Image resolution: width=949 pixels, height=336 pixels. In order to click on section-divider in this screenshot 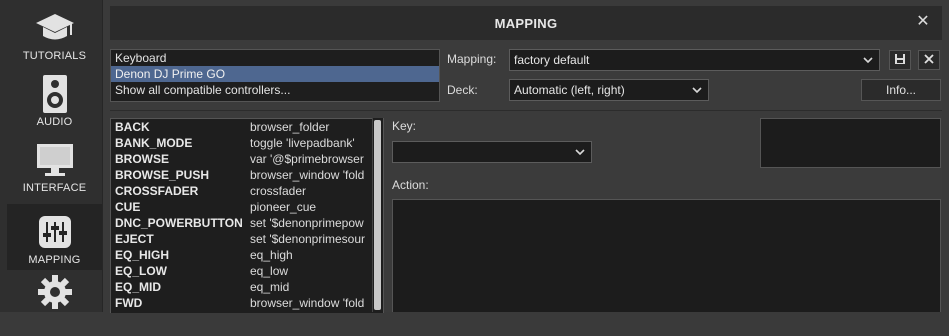, I will do `click(526, 110)`.